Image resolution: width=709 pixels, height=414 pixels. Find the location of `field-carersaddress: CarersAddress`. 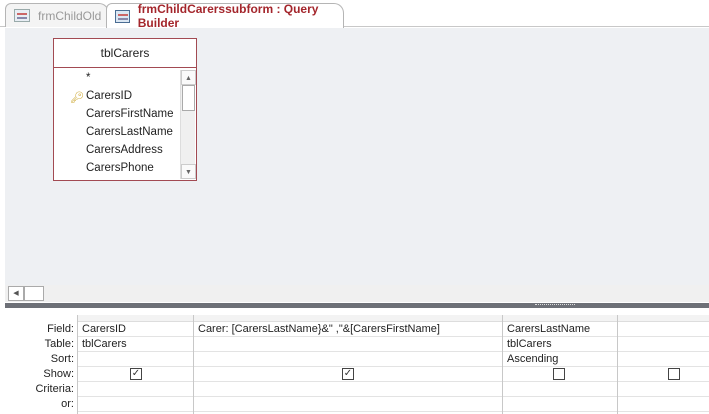

field-carersaddress: CarersAddress is located at coordinates (117, 150).